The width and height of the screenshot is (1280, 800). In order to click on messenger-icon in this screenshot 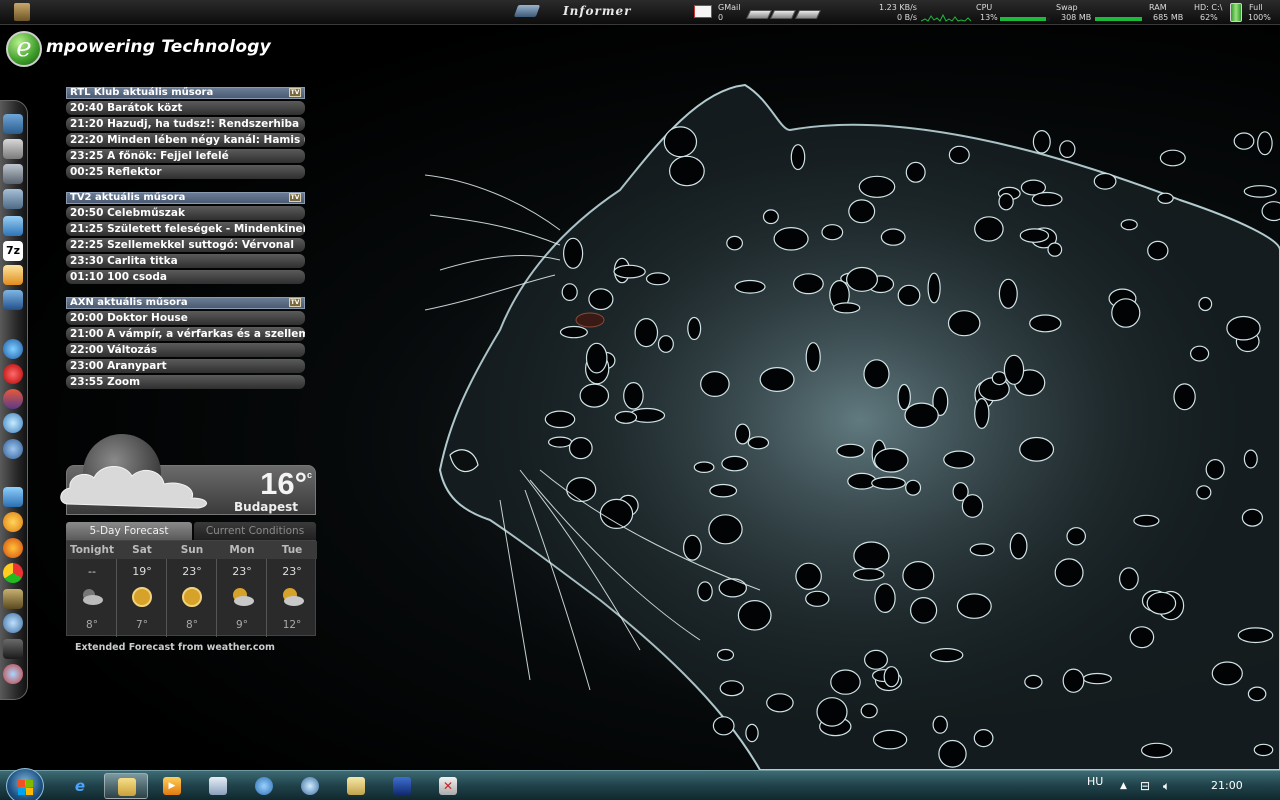, I will do `click(13, 497)`.